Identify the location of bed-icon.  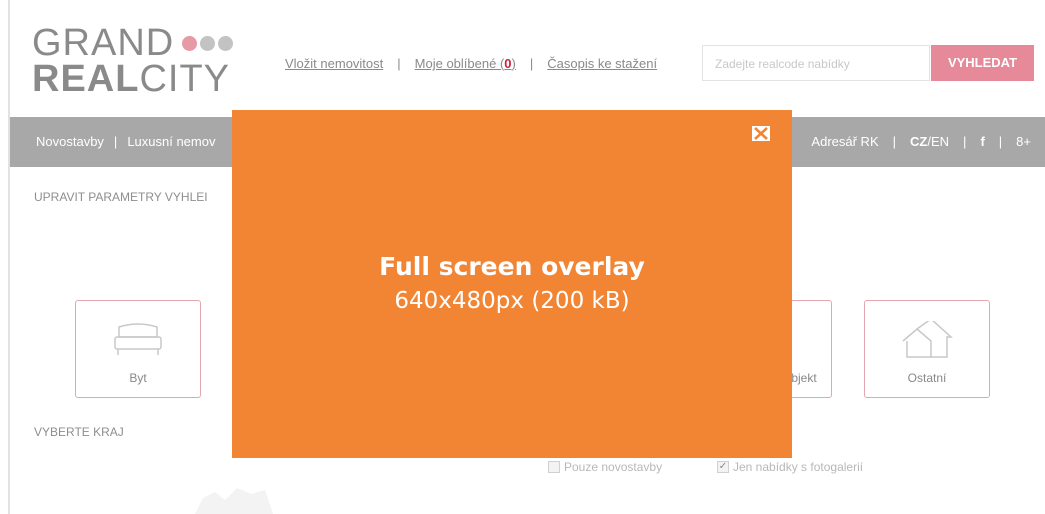
(138, 339).